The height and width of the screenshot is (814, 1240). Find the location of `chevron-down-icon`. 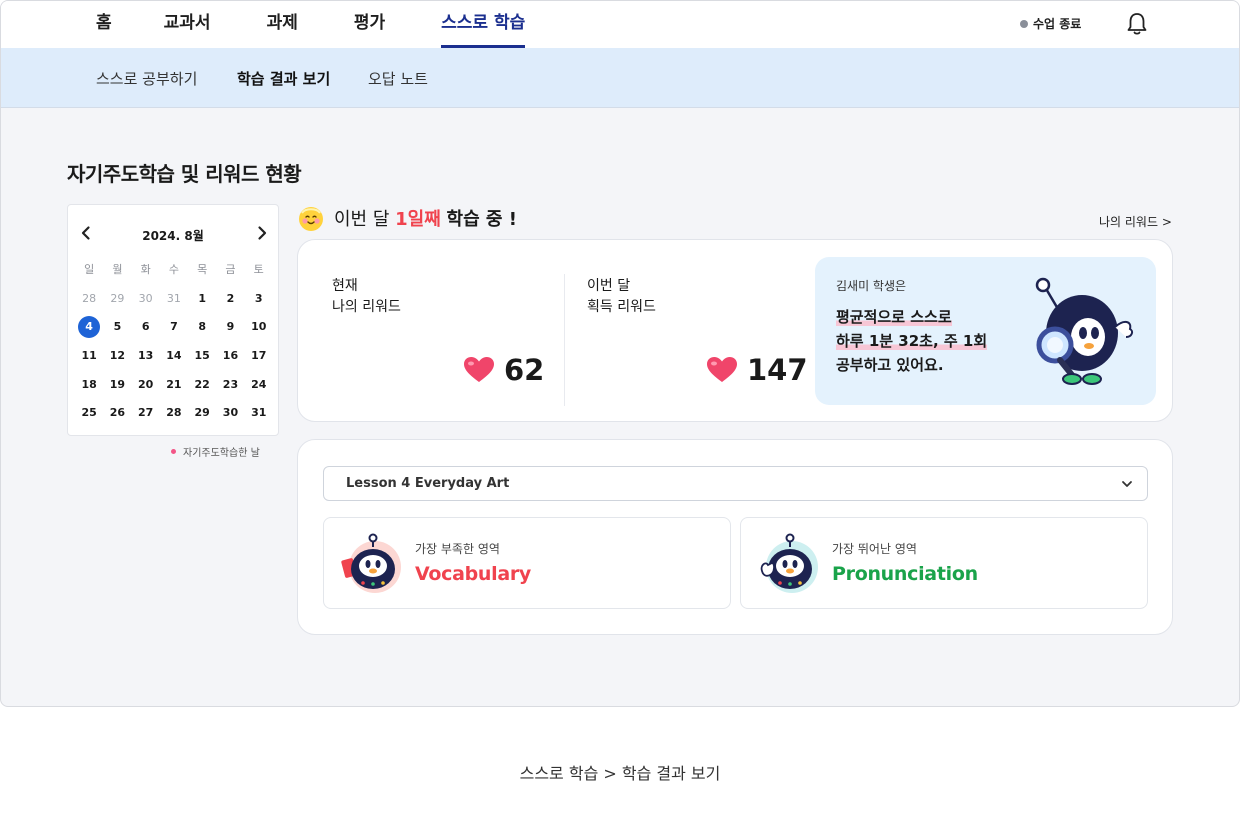

chevron-down-icon is located at coordinates (1127, 484).